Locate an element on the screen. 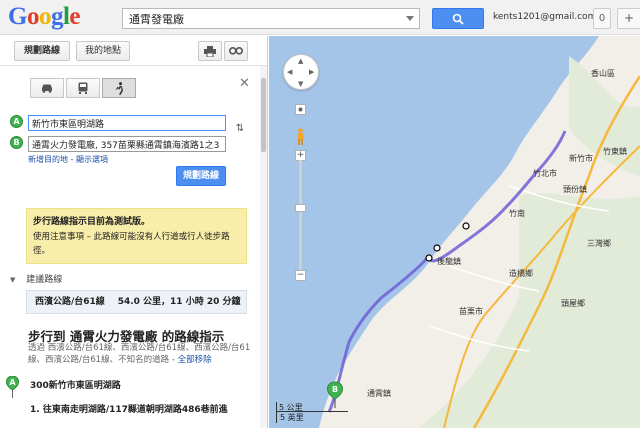 Image resolution: width=640 pixels, height=428 pixels. place-label: 竹東鎮 is located at coordinates (615, 151).